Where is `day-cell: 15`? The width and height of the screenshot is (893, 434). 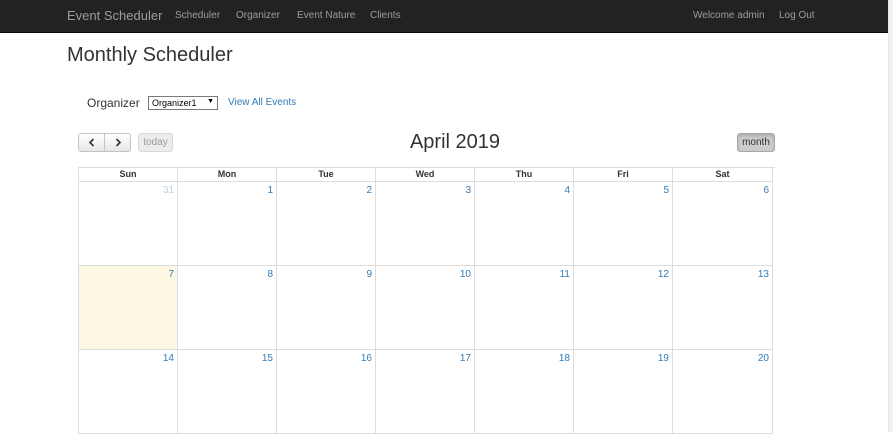 day-cell: 15 is located at coordinates (227, 392).